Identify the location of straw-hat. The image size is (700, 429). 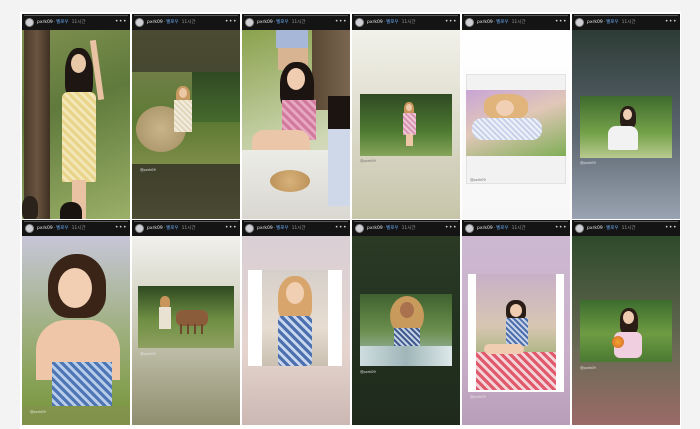
(290, 181).